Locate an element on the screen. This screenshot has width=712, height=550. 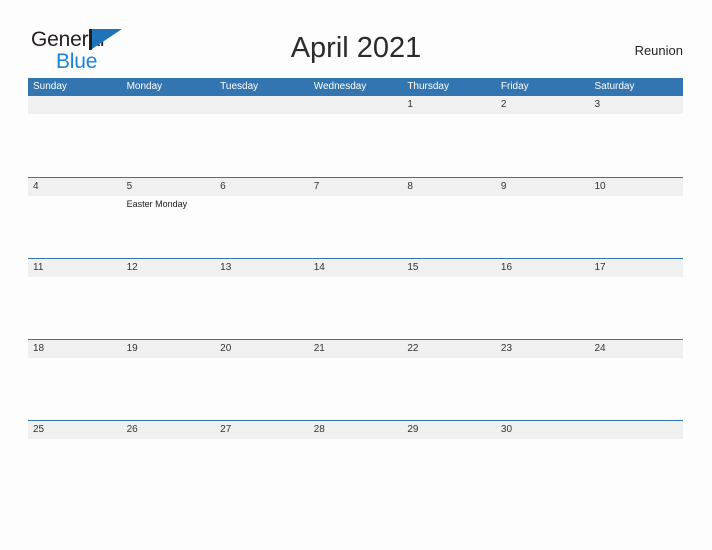
calendar-day-cell: 2 is located at coordinates (543, 136).